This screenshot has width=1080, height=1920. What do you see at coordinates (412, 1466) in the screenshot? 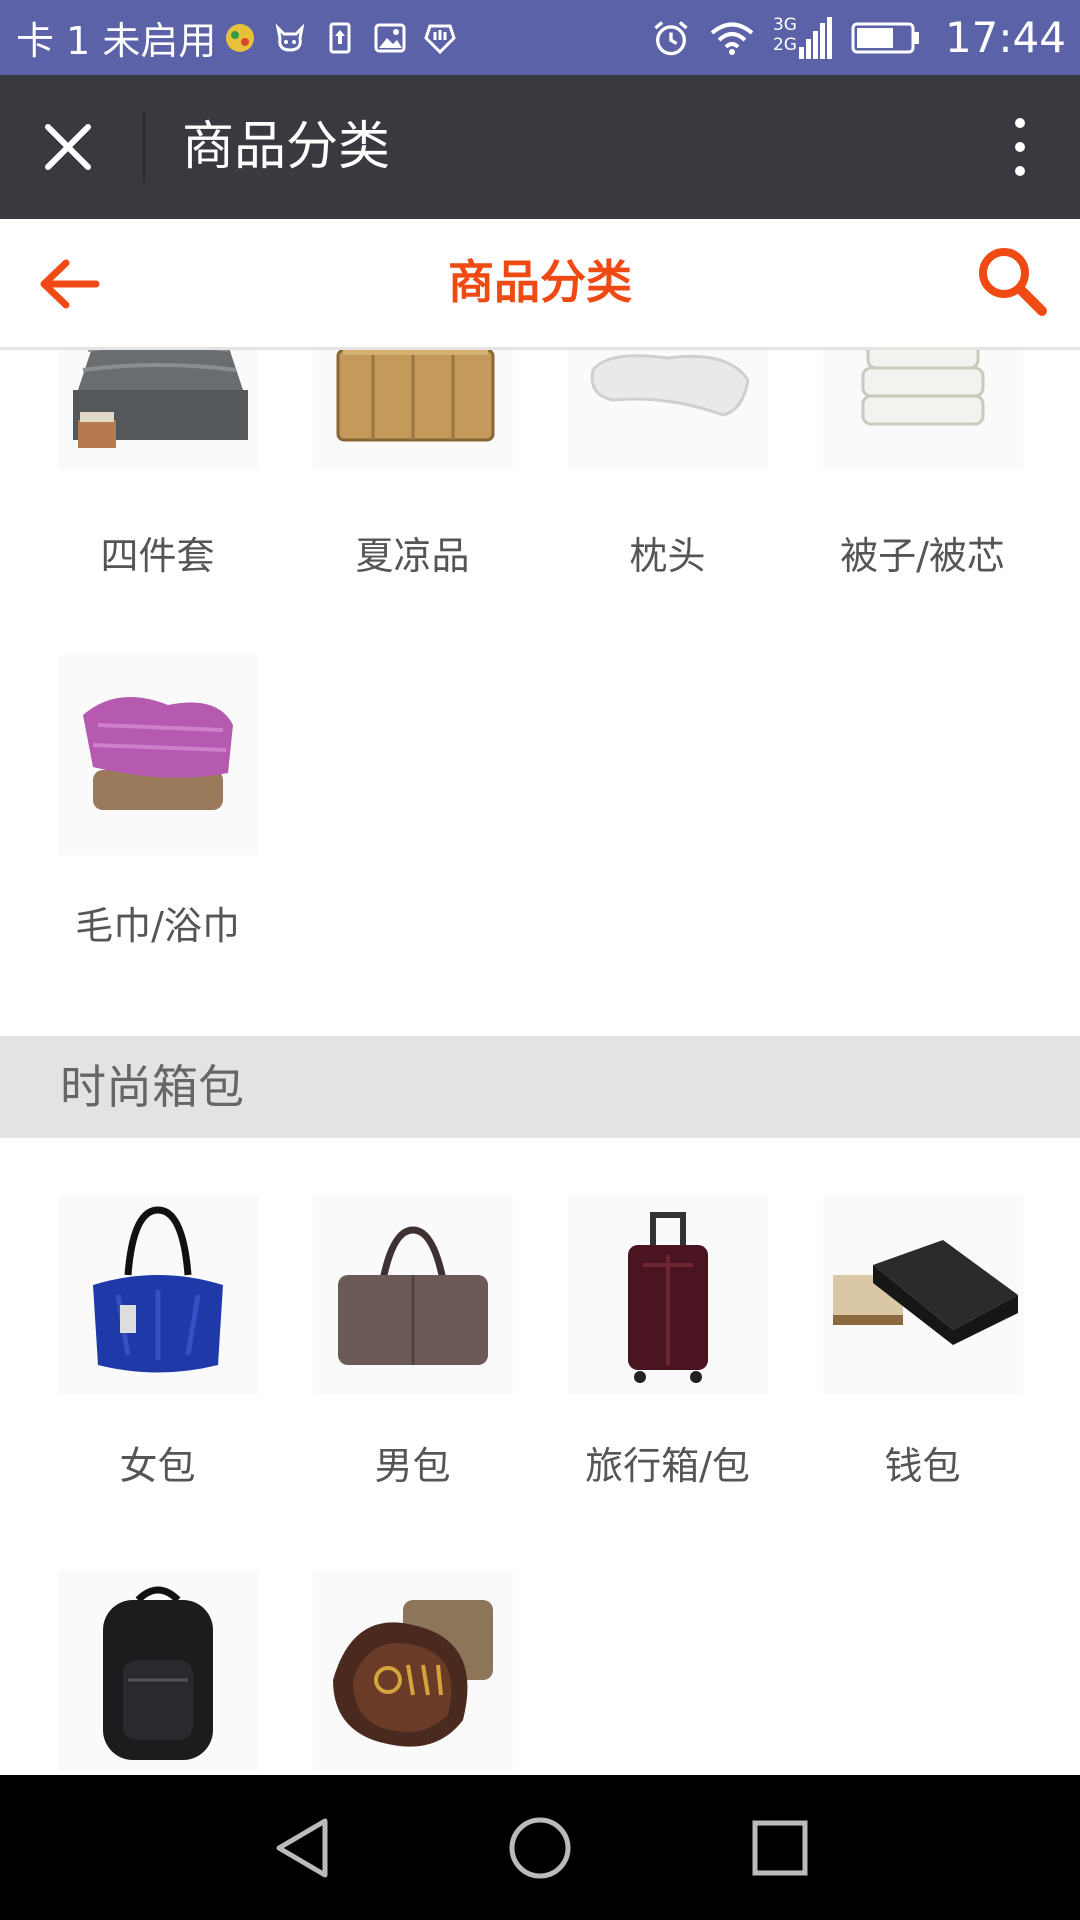
I see `category-label: 男包` at bounding box center [412, 1466].